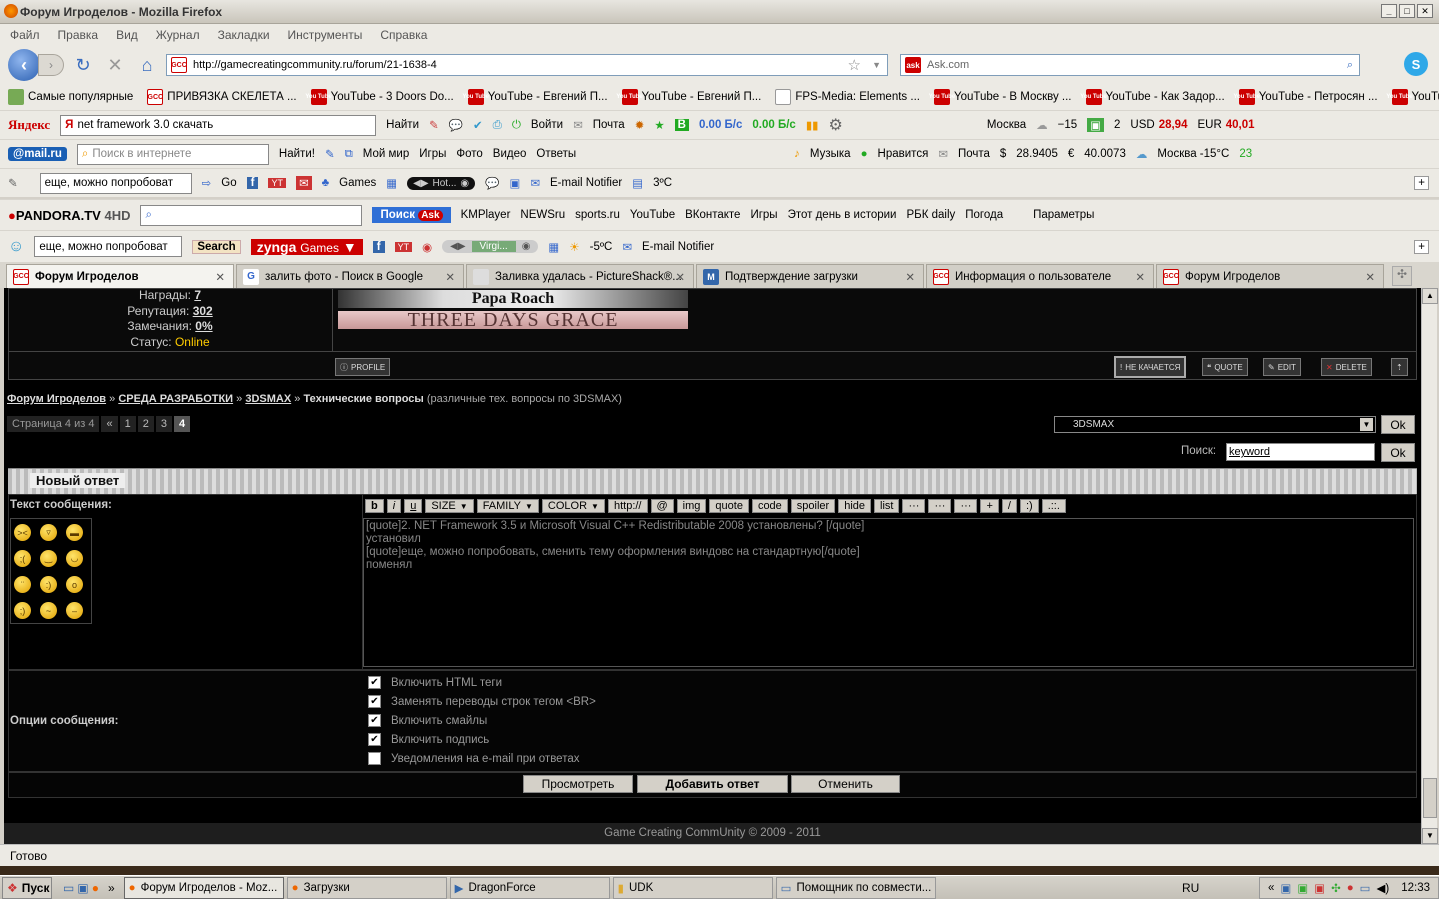 This screenshot has width=1439, height=899. I want to click on chevron-down-icon: ▼, so click(876, 65).